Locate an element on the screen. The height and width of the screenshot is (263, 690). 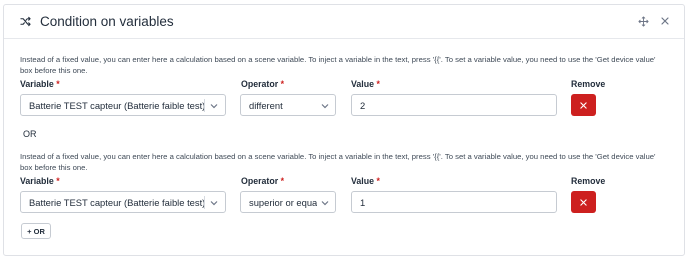
value-input-text: 1 is located at coordinates (363, 202).